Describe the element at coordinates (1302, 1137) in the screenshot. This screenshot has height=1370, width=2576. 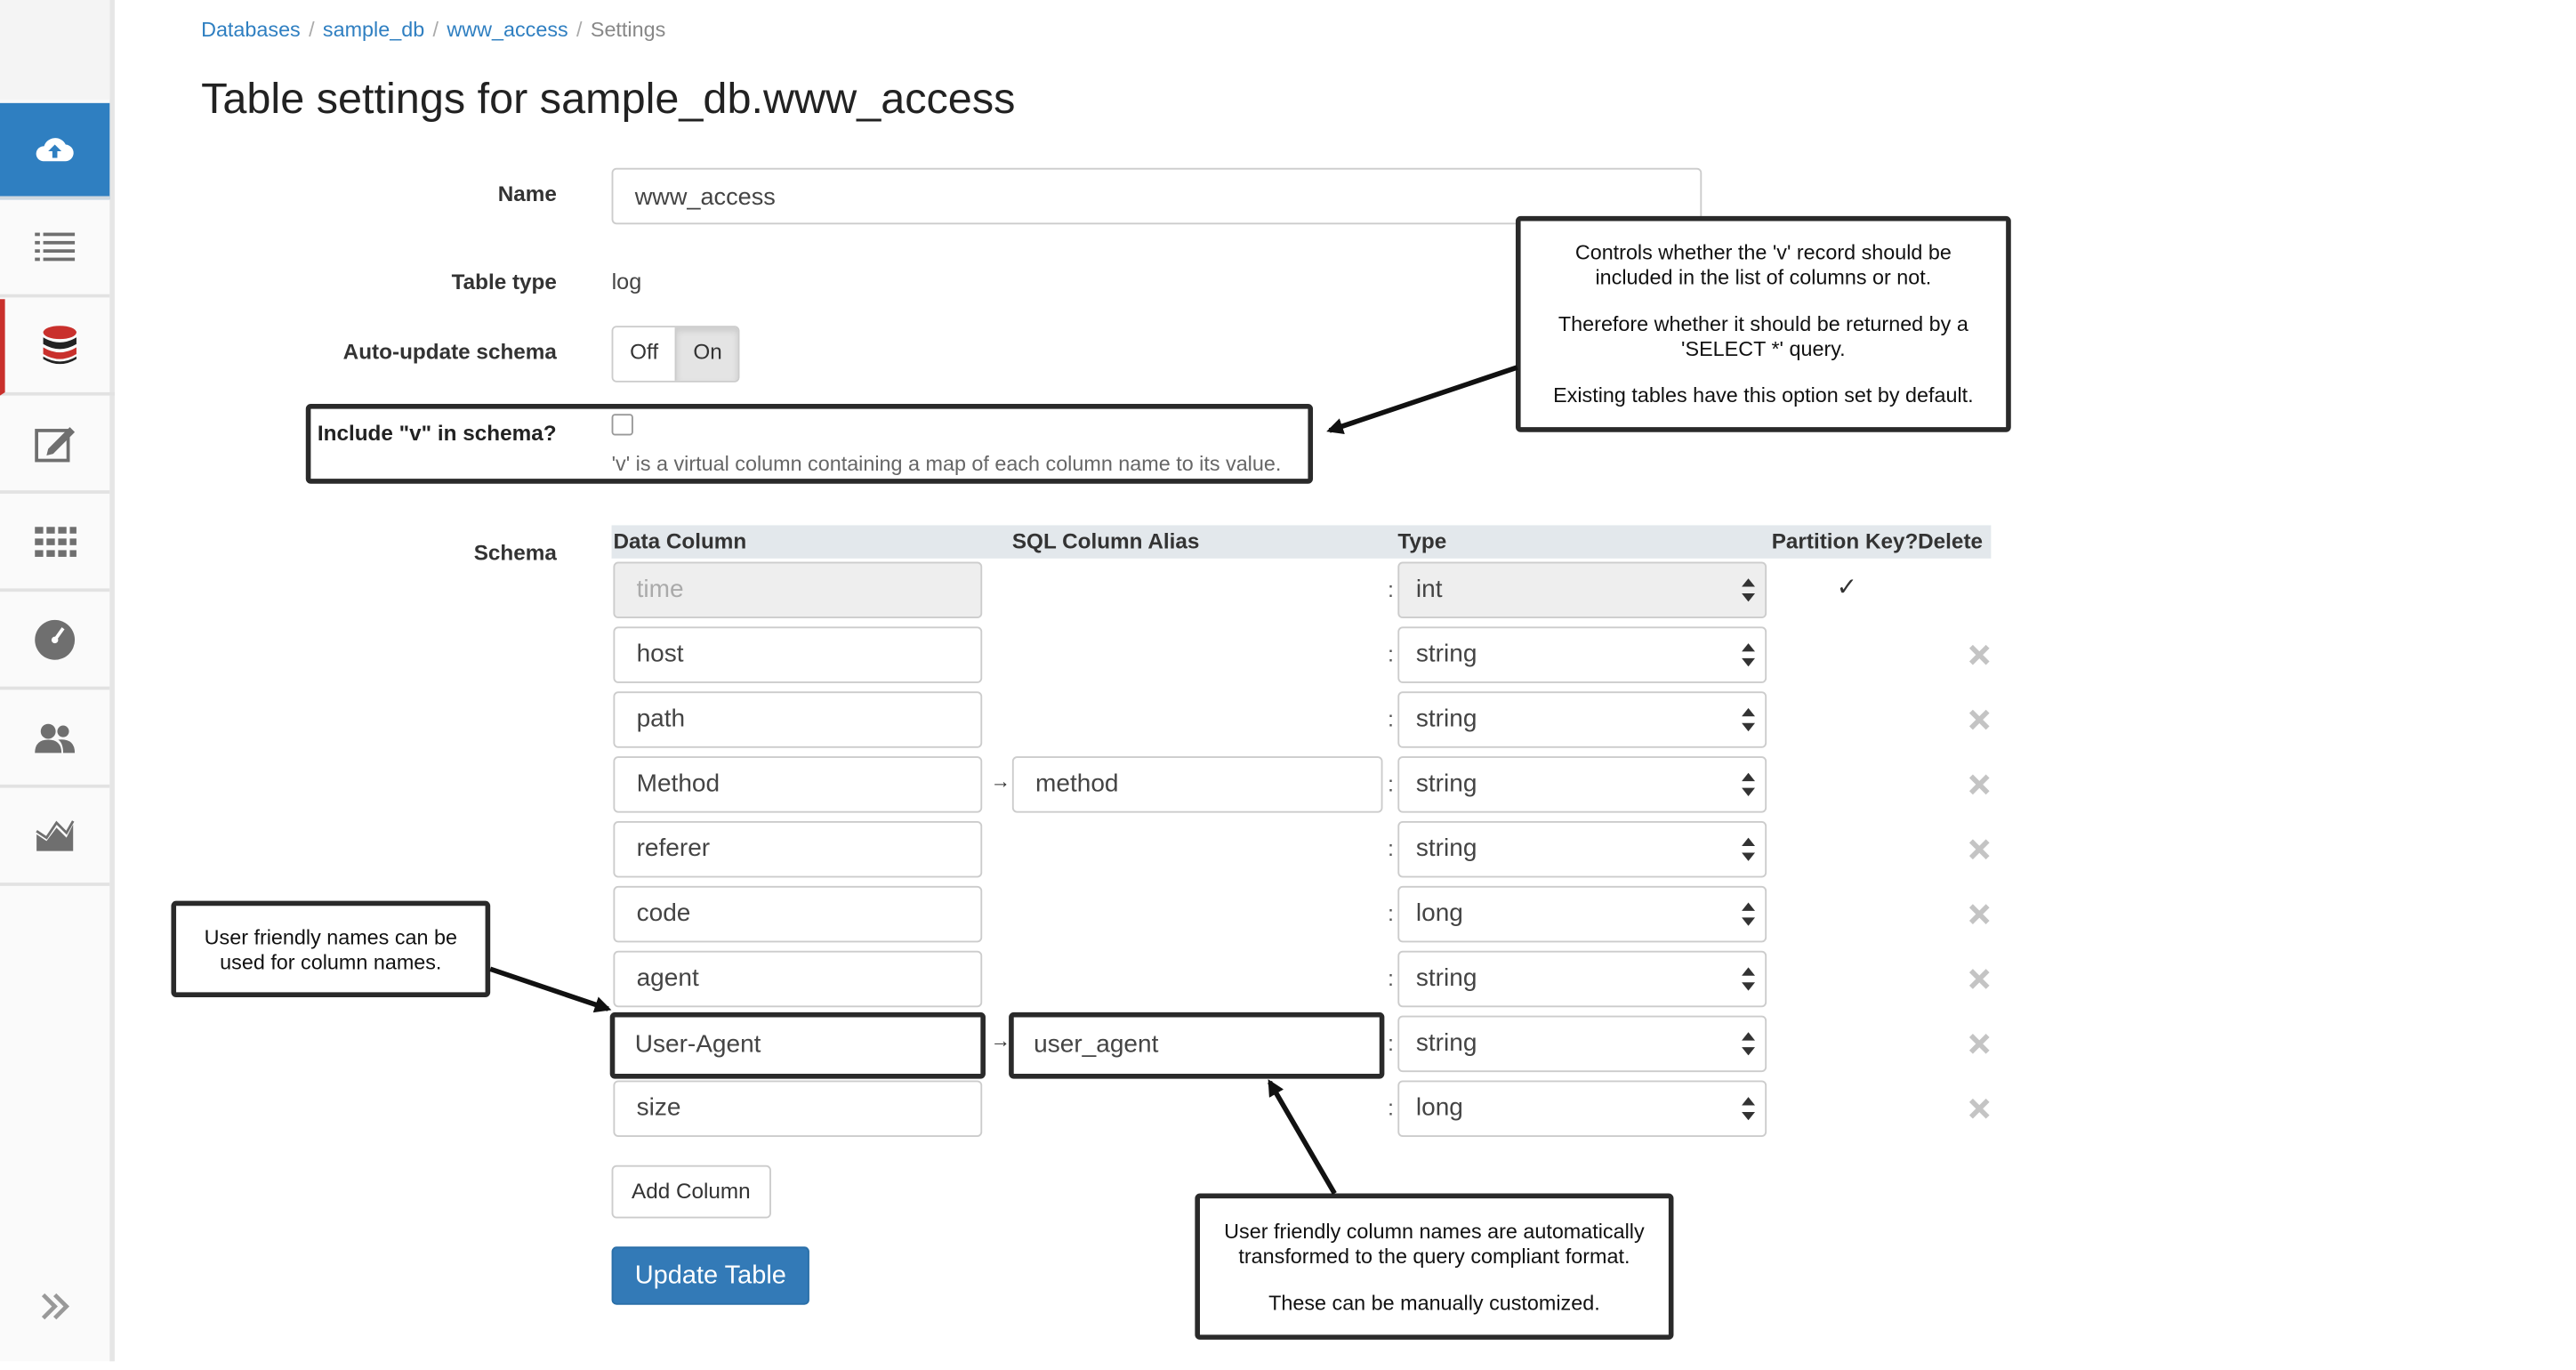
I see `arrow-transform` at that location.